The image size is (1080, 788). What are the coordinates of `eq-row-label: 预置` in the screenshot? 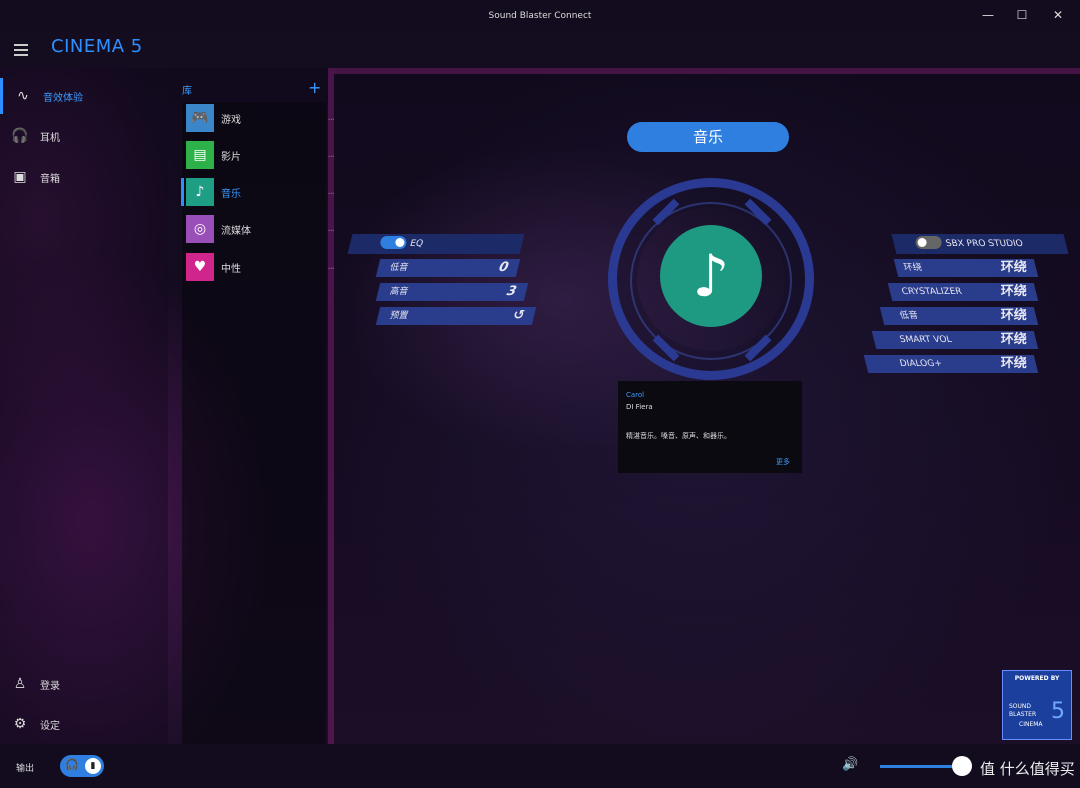 It's located at (399, 316).